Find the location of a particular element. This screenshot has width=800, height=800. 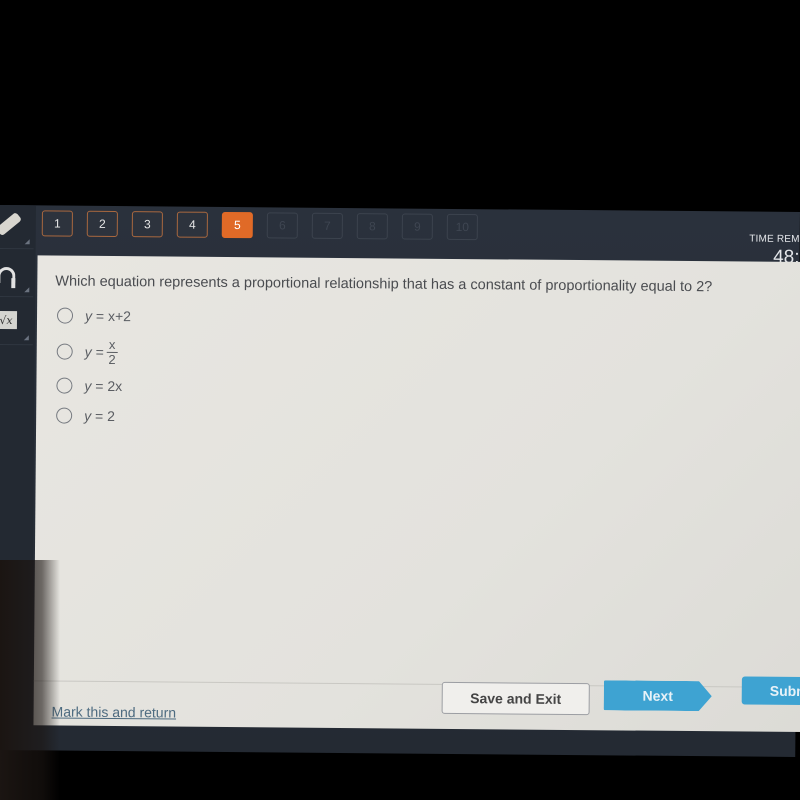

choice-equation: y = 2x is located at coordinates (103, 386).